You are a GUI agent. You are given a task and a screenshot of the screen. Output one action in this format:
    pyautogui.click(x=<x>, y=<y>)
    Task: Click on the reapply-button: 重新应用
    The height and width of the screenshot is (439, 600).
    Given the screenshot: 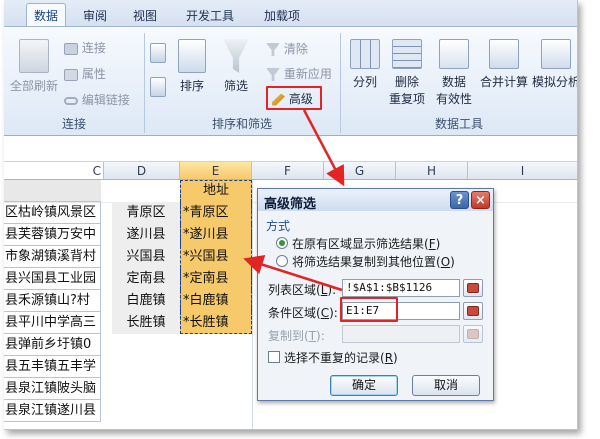 What is the action you would take?
    pyautogui.click(x=299, y=73)
    